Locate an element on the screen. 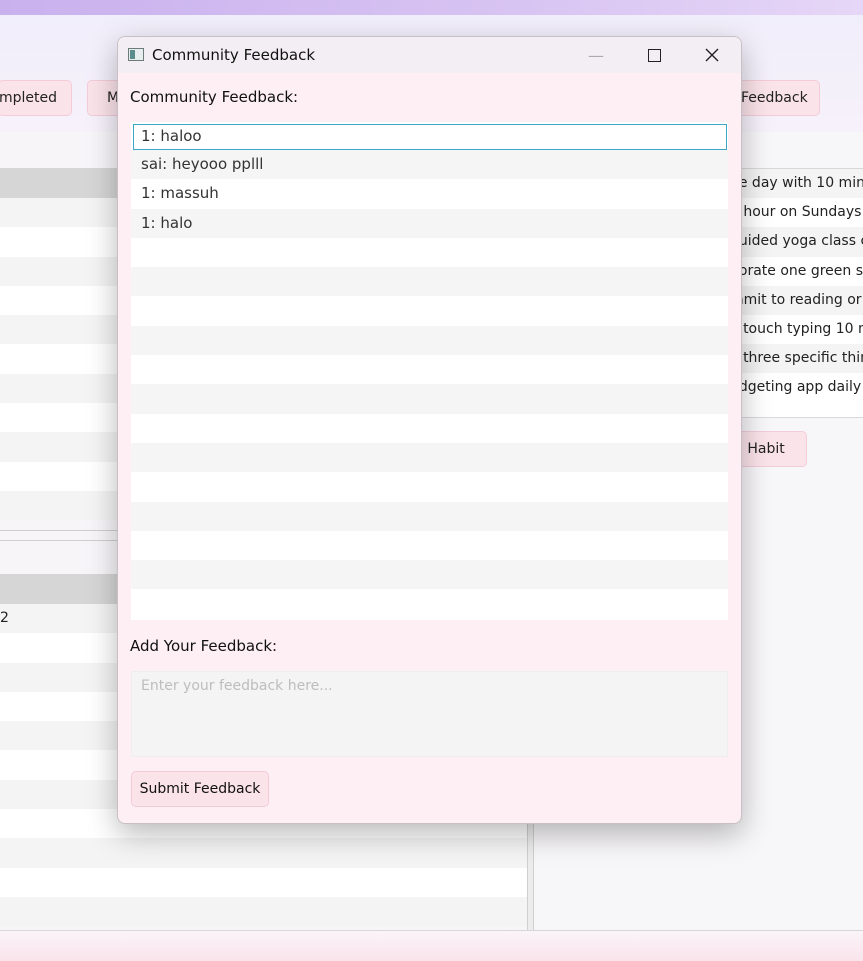 This screenshot has height=961, width=863. list-item: sai: heyooo pplll is located at coordinates (429, 165).